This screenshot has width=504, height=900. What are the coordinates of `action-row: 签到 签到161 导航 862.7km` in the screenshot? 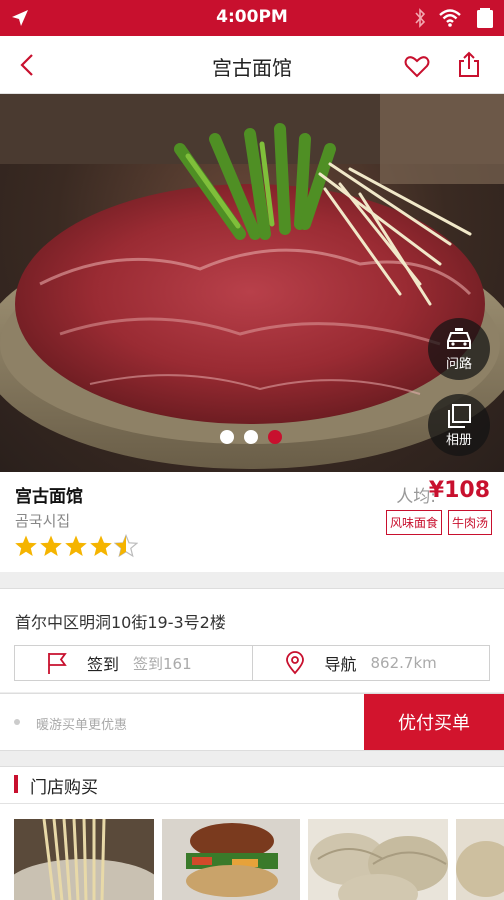 It's located at (252, 663).